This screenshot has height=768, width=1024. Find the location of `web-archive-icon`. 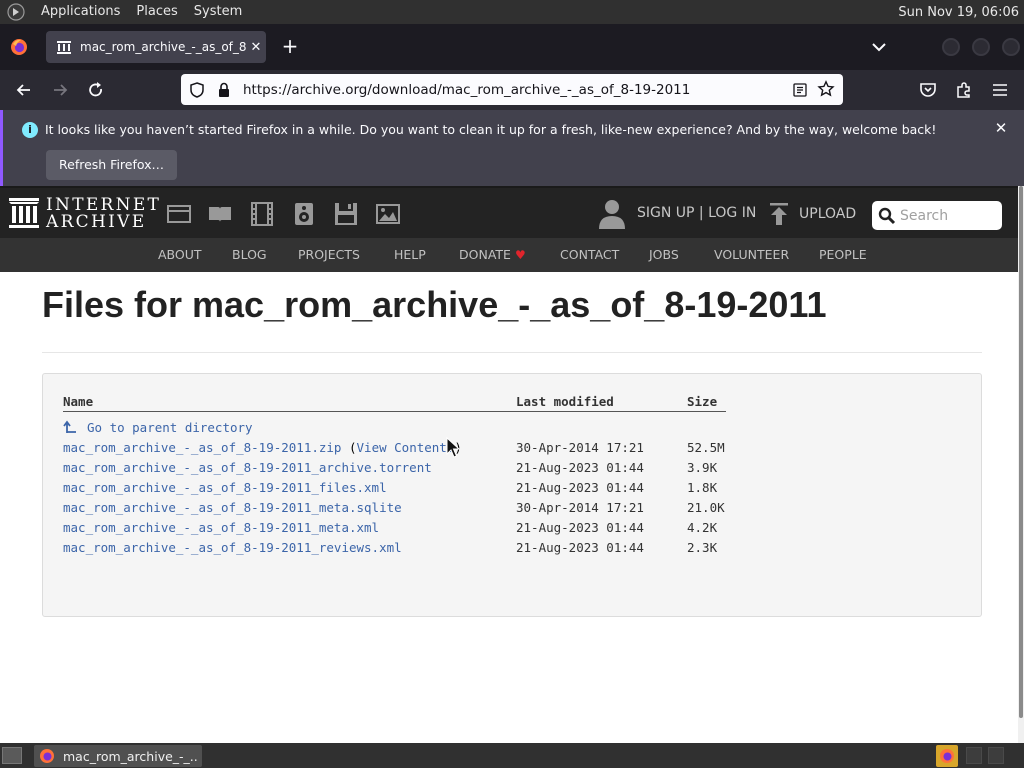

web-archive-icon is located at coordinates (179, 214).